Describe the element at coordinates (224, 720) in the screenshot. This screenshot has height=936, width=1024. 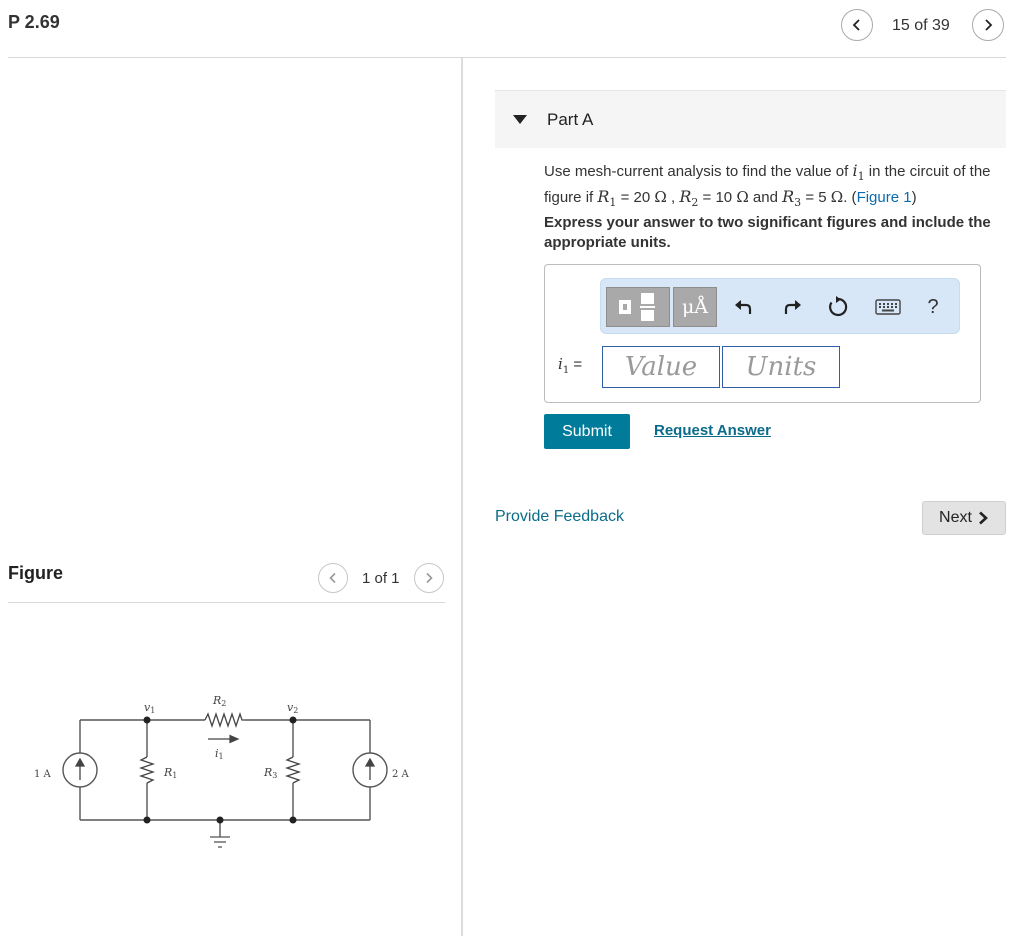
I see `resistor-r2` at that location.